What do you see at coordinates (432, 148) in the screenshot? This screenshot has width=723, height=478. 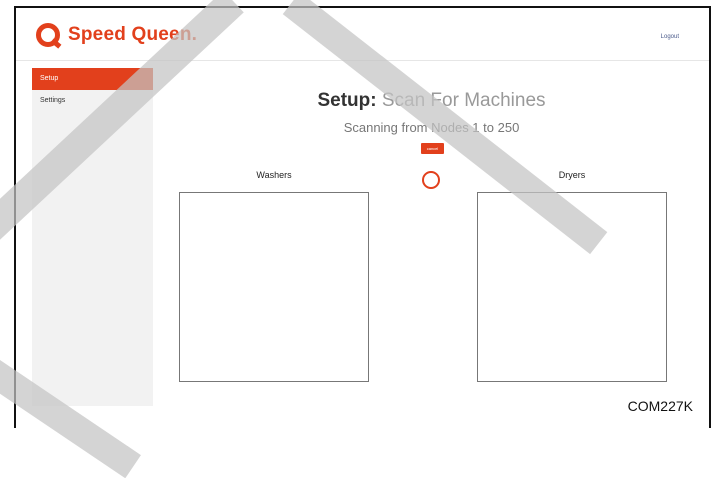 I see `cancel-scan-button: cancel` at bounding box center [432, 148].